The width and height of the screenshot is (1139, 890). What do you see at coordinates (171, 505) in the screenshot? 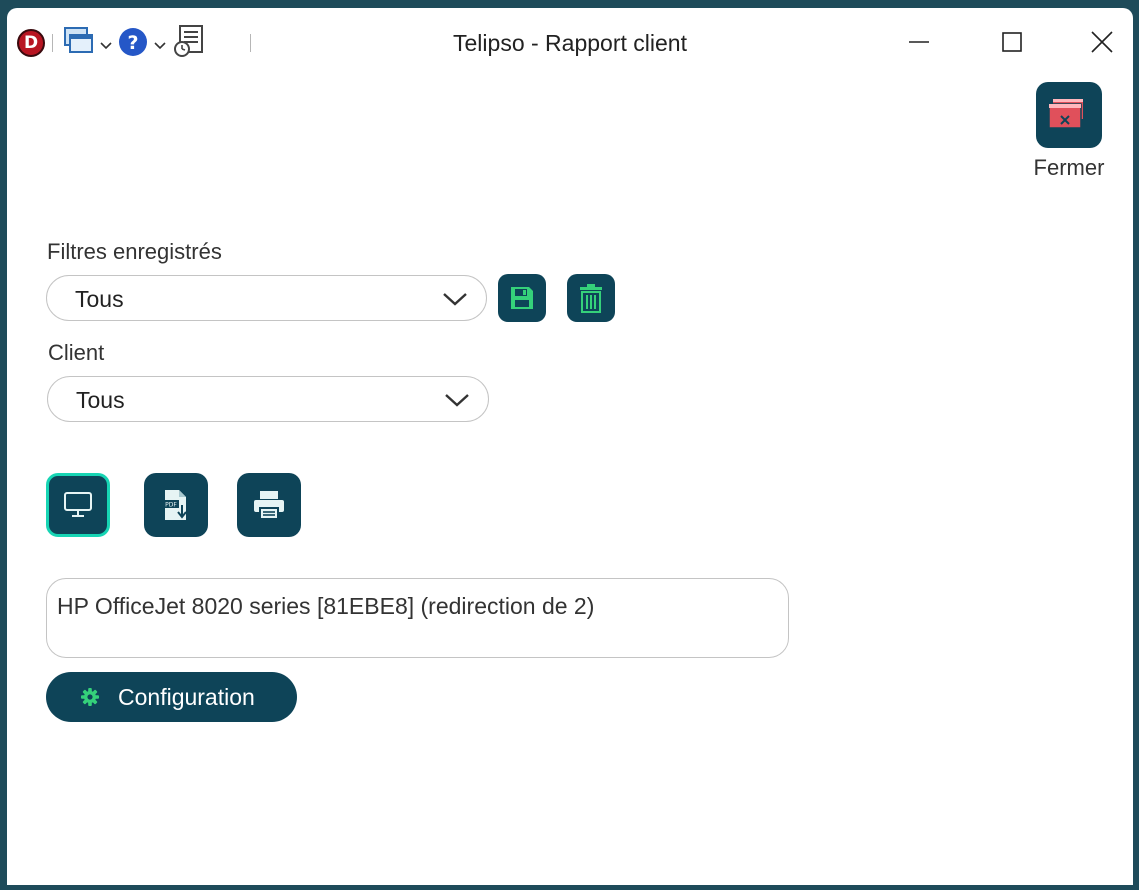
I see `svg-text: PDF` at bounding box center [171, 505].